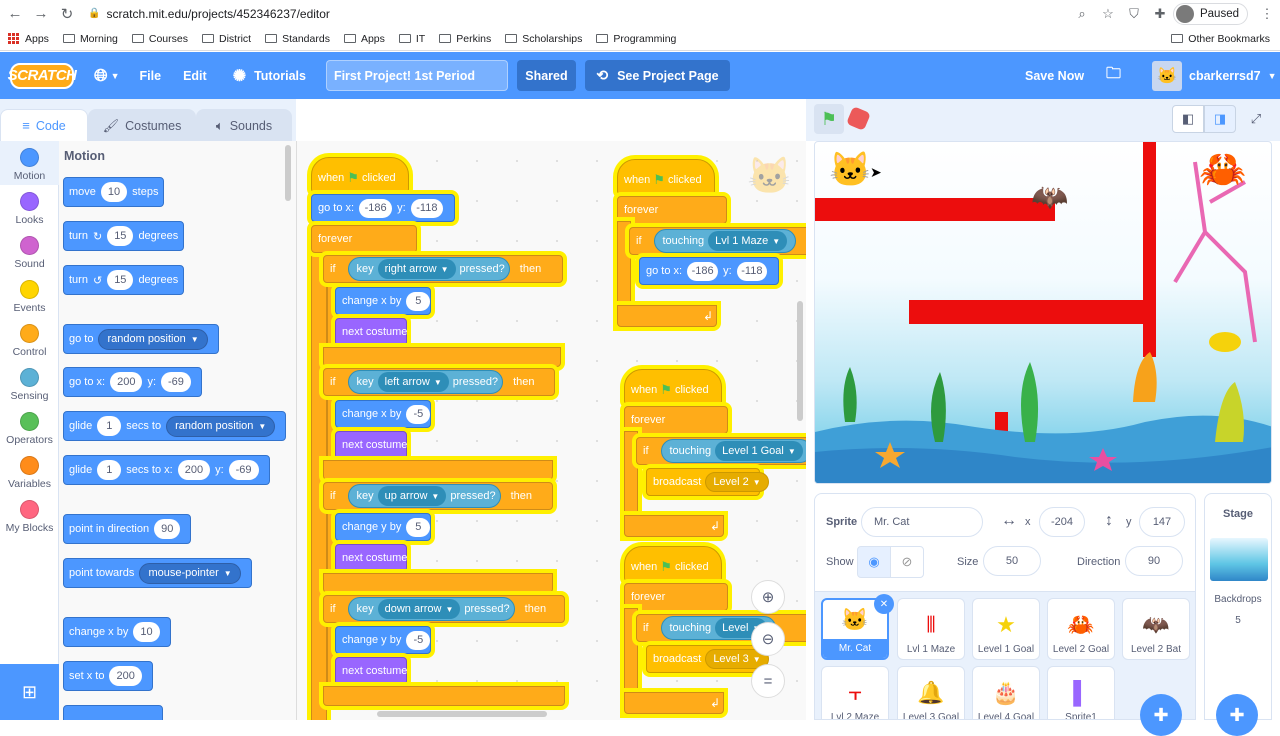 This screenshot has width=1280, height=736. What do you see at coordinates (383, 414) in the screenshot?
I see `change-x-block: change x by -5` at bounding box center [383, 414].